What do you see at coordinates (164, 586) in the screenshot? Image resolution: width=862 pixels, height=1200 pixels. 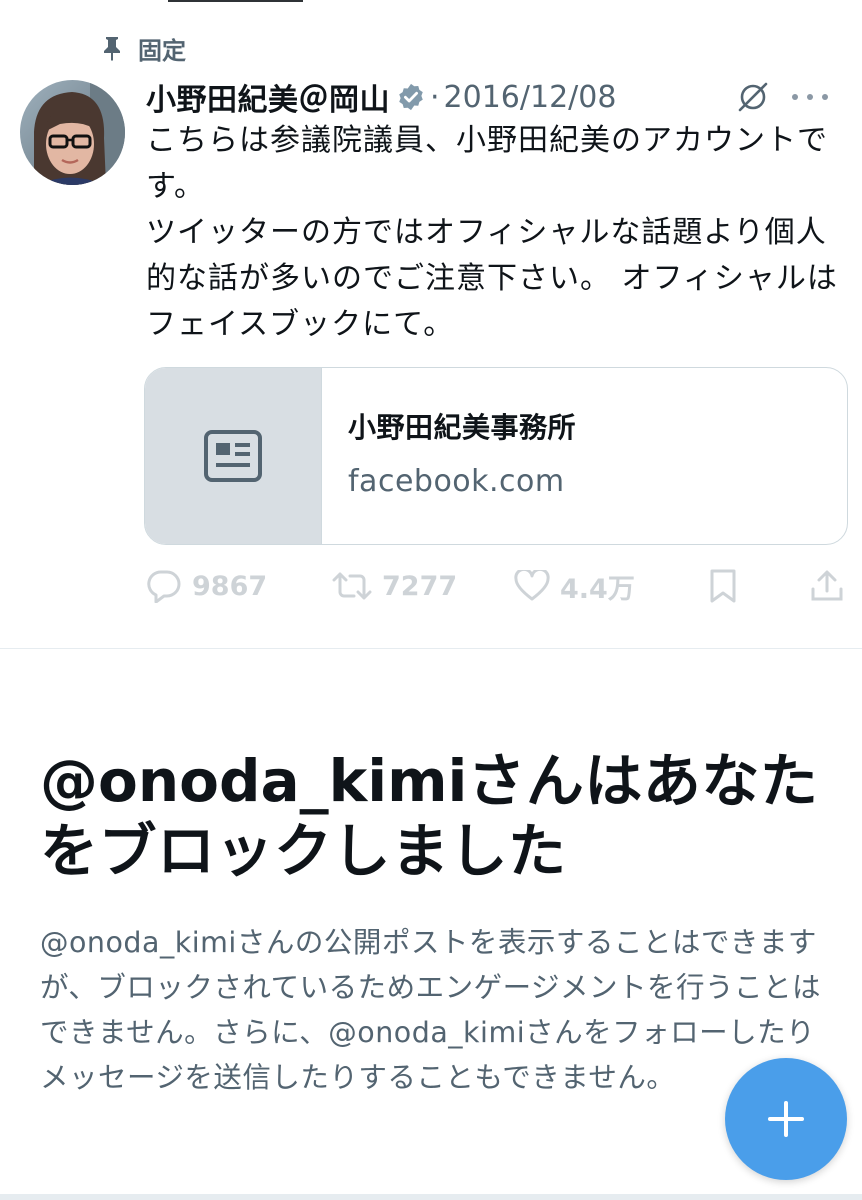 I see `reply-icon` at bounding box center [164, 586].